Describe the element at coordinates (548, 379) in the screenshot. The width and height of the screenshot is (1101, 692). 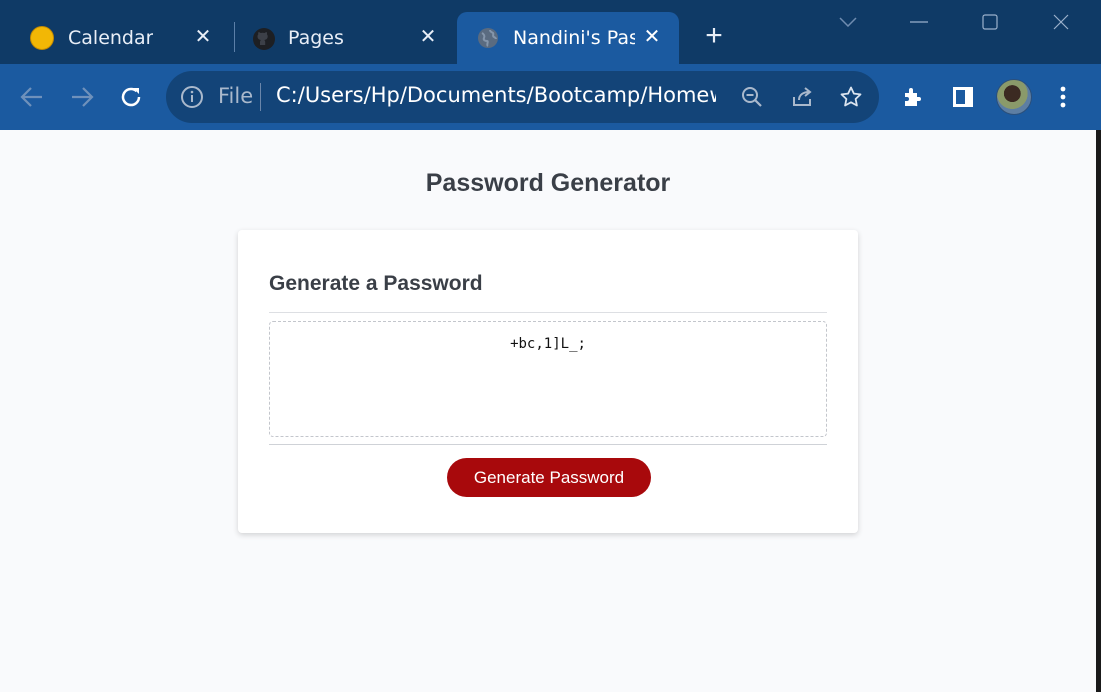
I see `password-output` at that location.